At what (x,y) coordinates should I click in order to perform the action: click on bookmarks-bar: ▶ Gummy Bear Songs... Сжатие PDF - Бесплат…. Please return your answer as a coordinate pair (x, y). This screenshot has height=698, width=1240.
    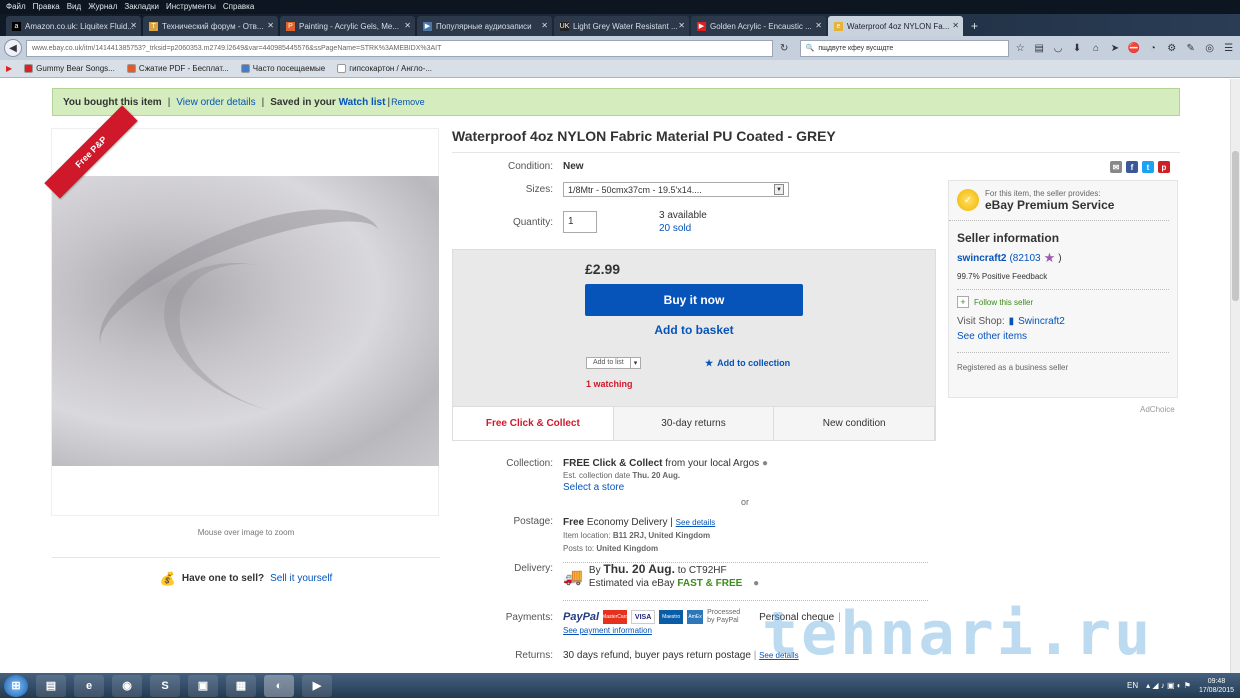
    Looking at the image, I should click on (620, 69).